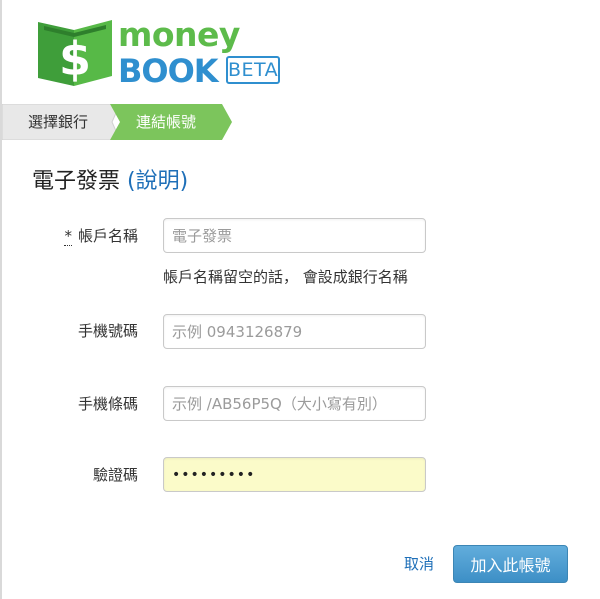  Describe the element at coordinates (58, 122) in the screenshot. I see `step-select-bank: 選擇銀行` at that location.